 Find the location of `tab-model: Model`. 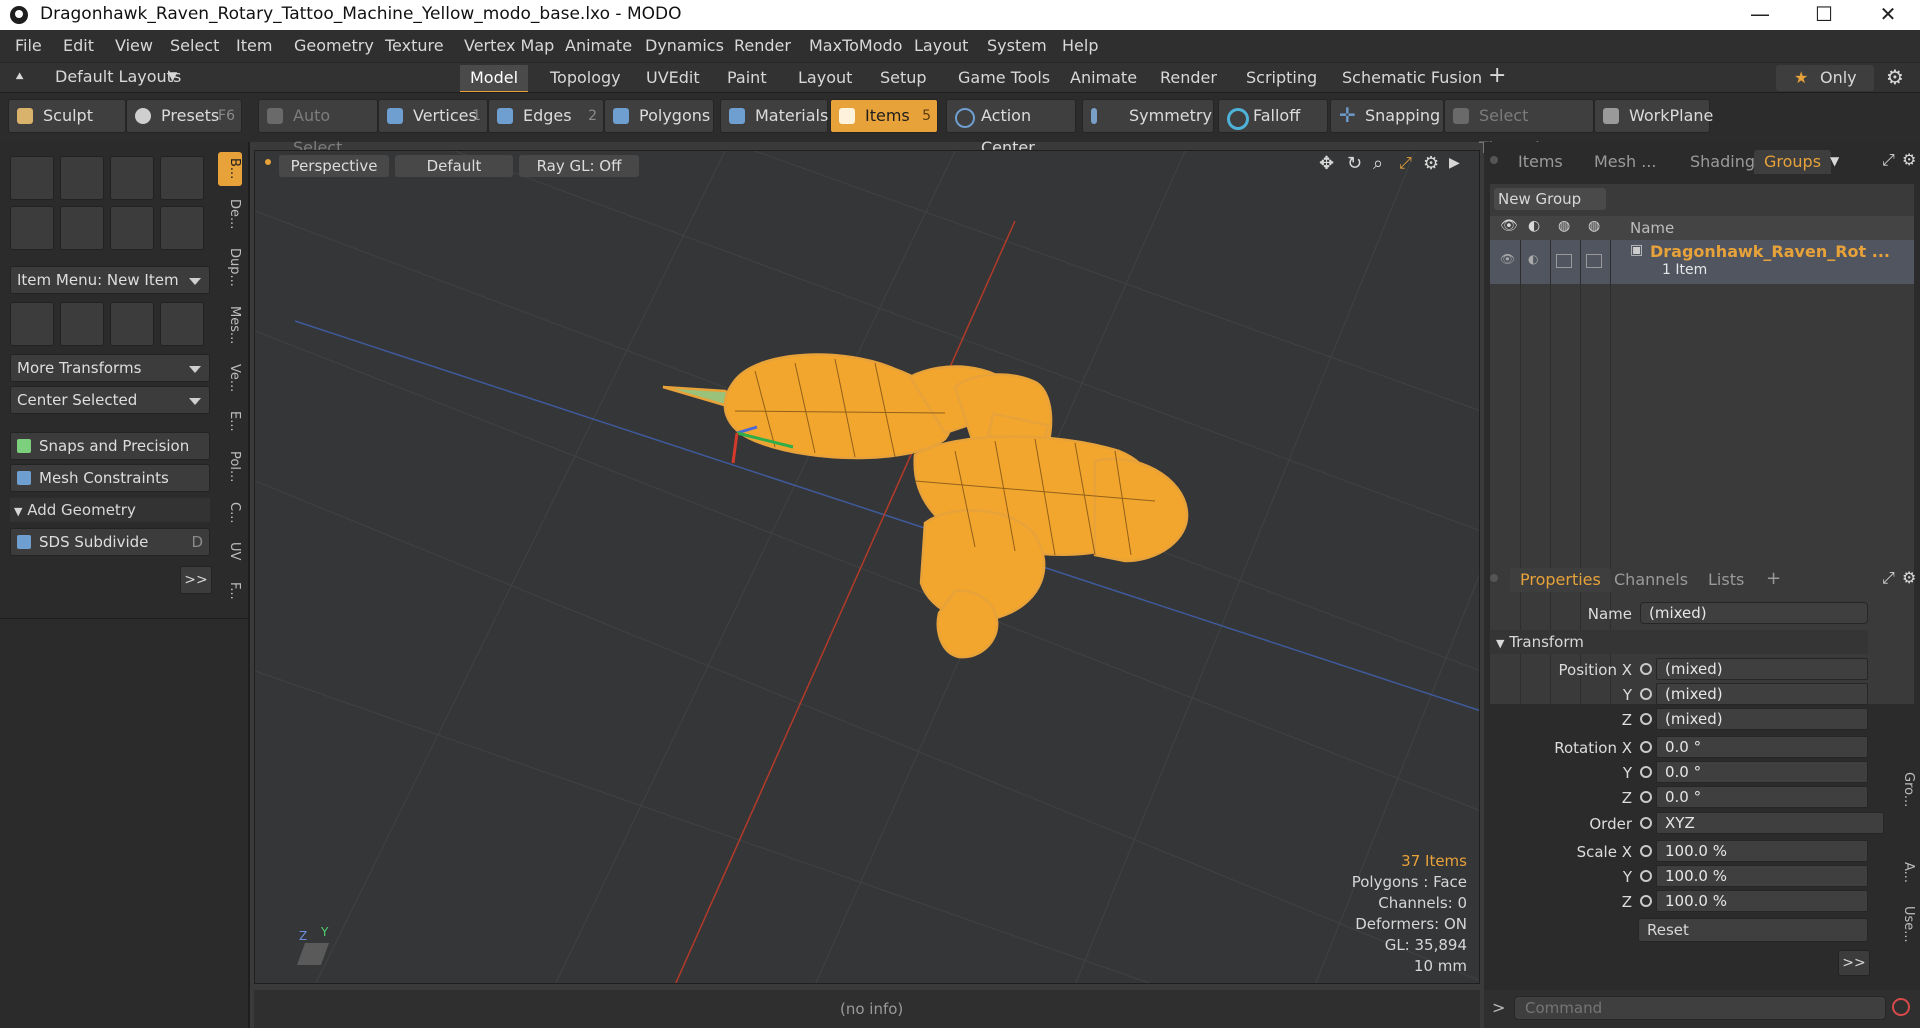

tab-model: Model is located at coordinates (494, 79).